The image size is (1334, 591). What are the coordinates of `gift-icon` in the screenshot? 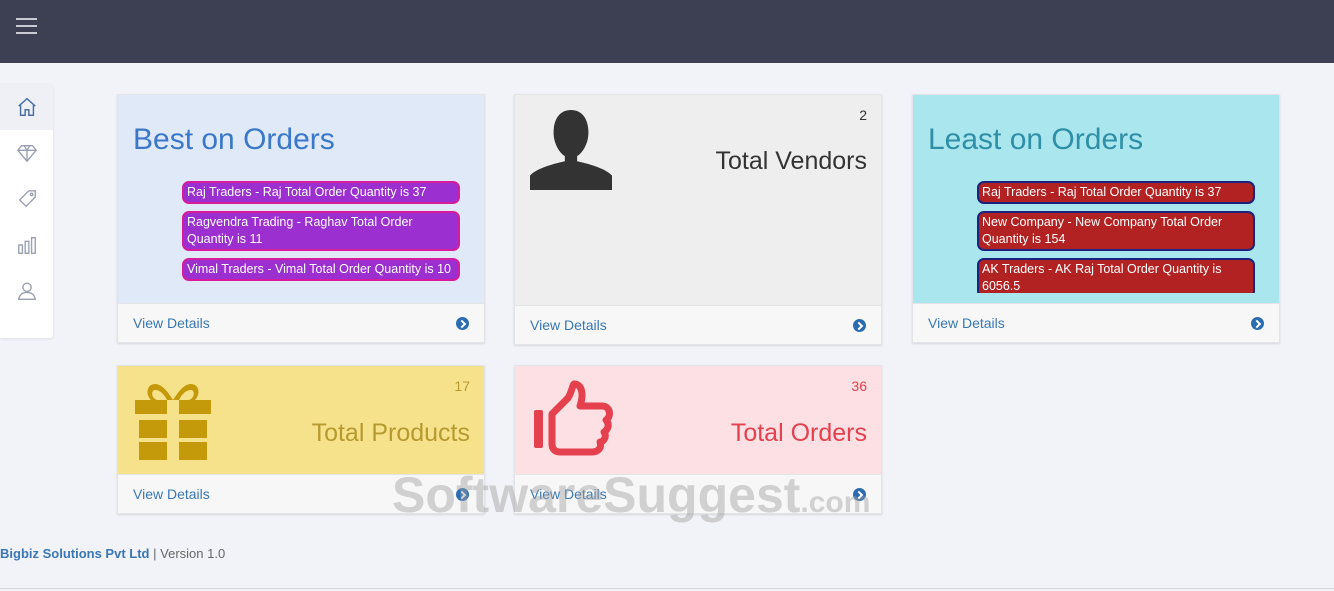 It's located at (173, 422).